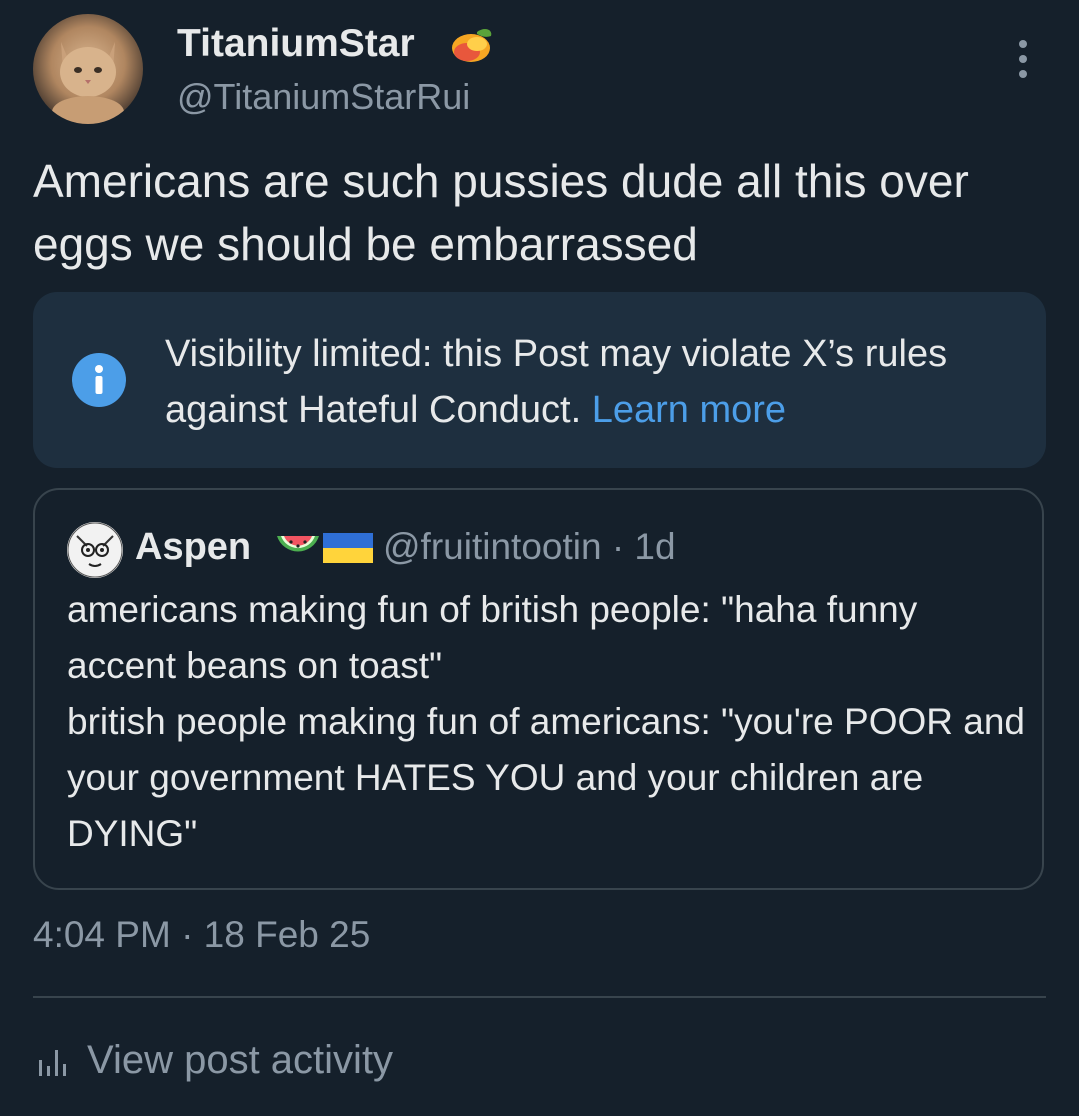 Image resolution: width=1079 pixels, height=1116 pixels. Describe the element at coordinates (88, 69) in the screenshot. I see `author-avatar` at that location.